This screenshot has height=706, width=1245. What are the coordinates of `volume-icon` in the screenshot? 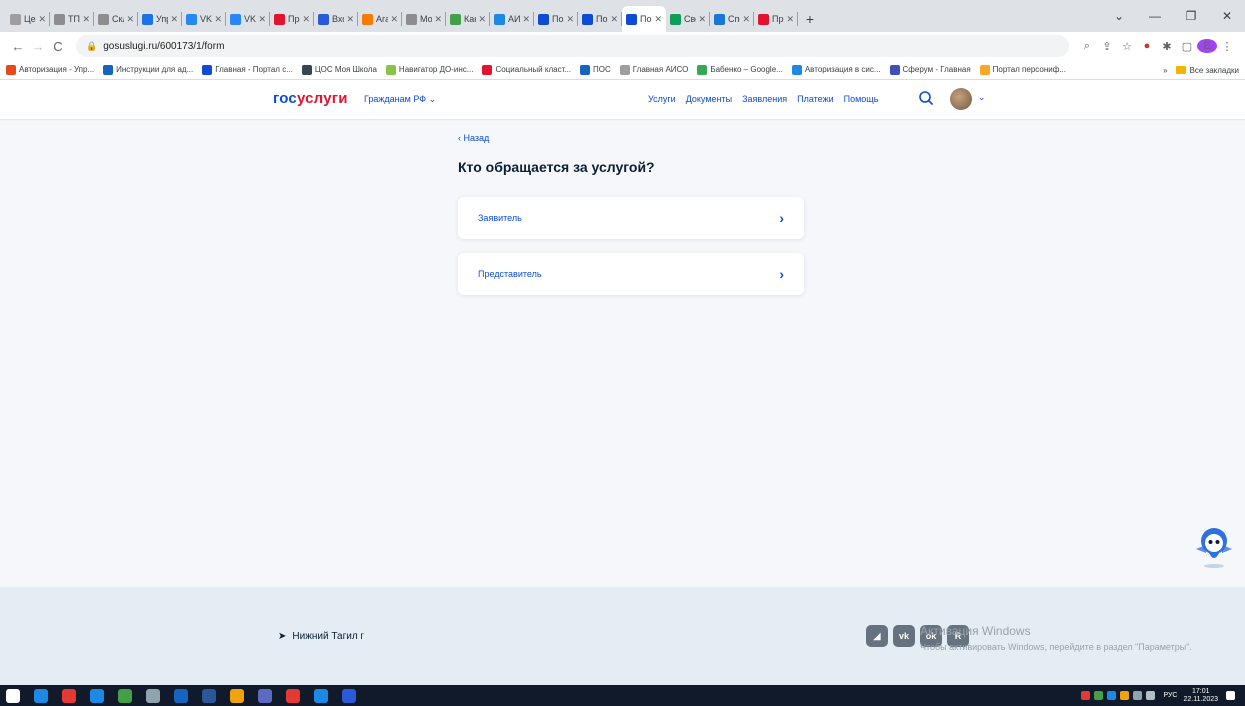 It's located at (1151, 695).